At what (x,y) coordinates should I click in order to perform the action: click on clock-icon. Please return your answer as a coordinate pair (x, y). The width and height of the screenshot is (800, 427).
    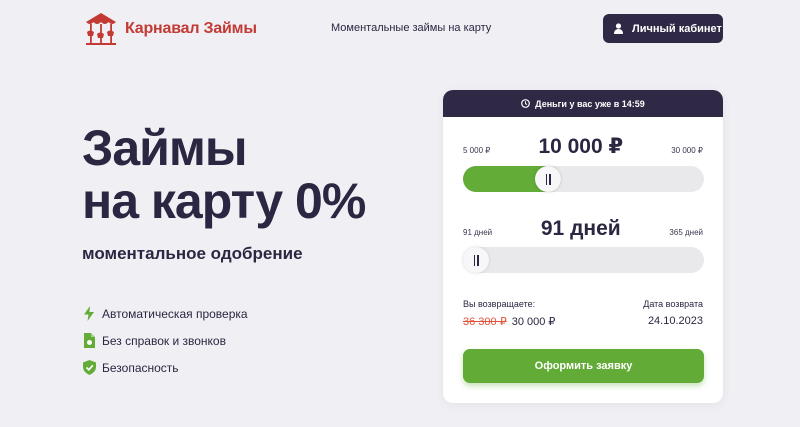
    Looking at the image, I should click on (526, 103).